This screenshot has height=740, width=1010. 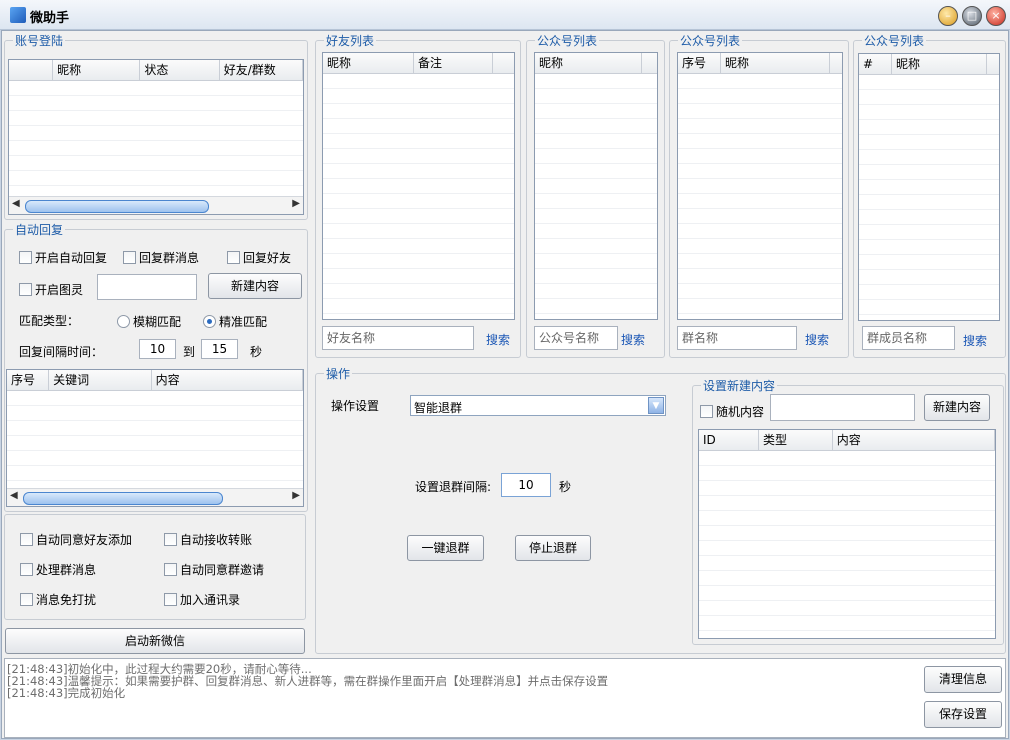 I want to click on quit-all-button: 一键退群, so click(x=445, y=548).